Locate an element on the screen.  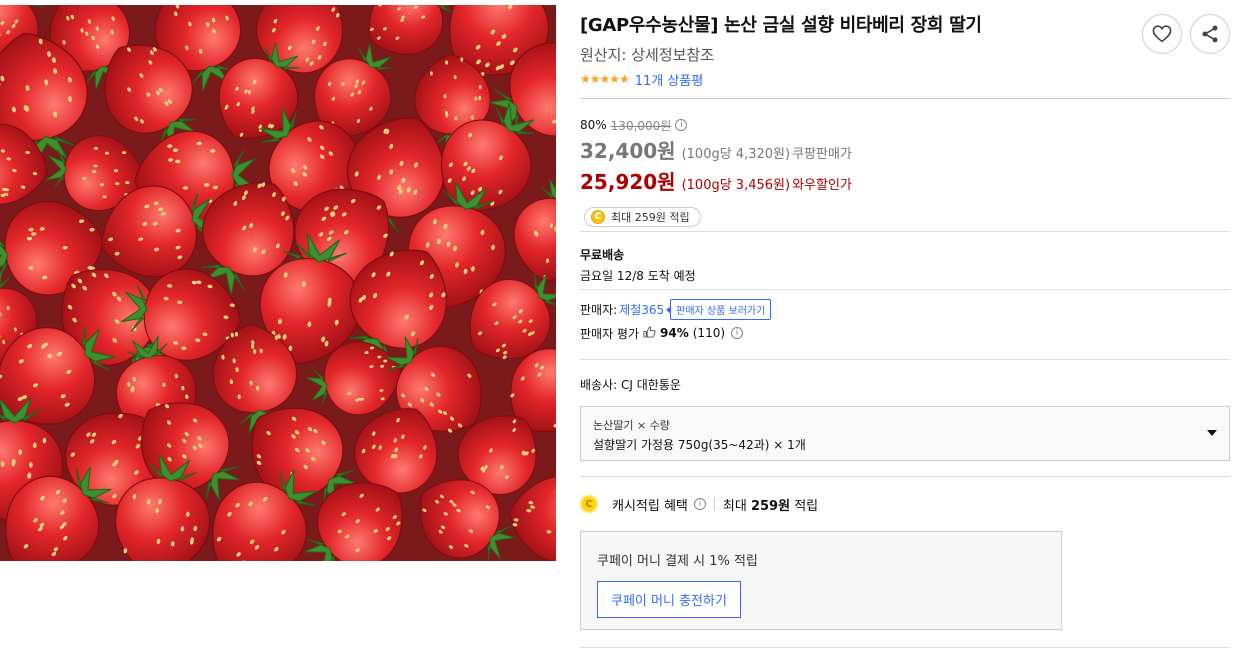
seller-row: 판매자: 제철365 판매자 상품 보러가기 is located at coordinates (905, 309).